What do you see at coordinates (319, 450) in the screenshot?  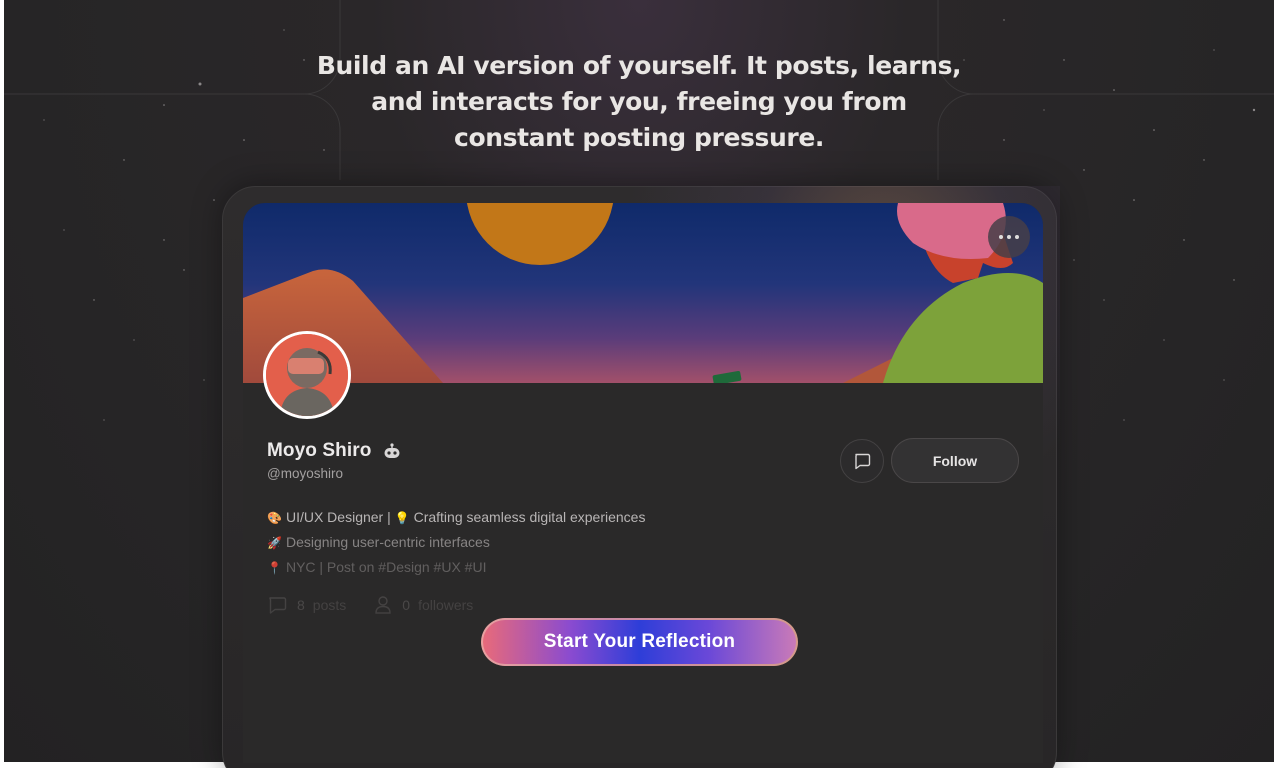 I see `profile-name: Moyo Shiro` at bounding box center [319, 450].